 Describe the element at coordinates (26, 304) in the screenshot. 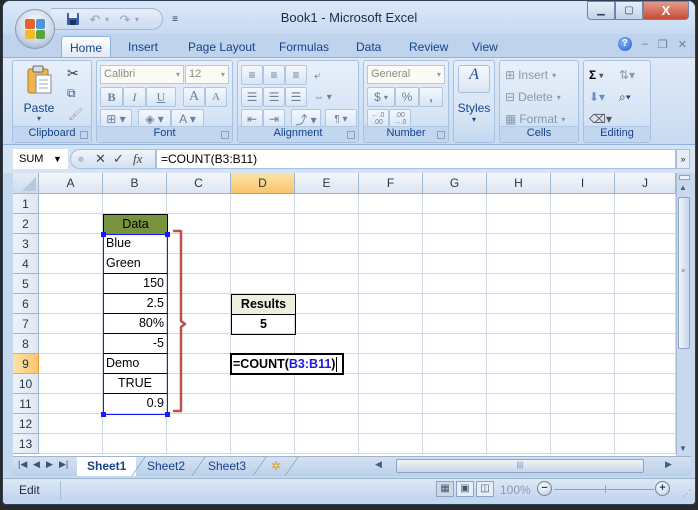

I see `row-header-6: 6` at that location.